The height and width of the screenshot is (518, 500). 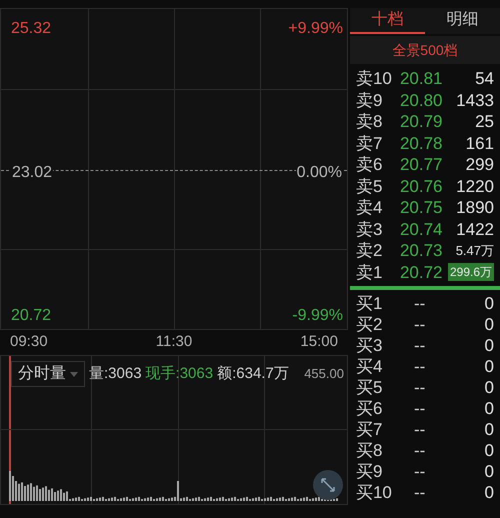 I want to click on bid-level-label: 买7, so click(x=370, y=429).